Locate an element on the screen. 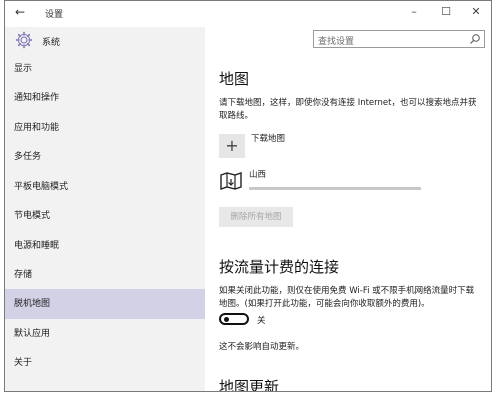  sidebar-item-storage: 存储 is located at coordinates (105, 275).